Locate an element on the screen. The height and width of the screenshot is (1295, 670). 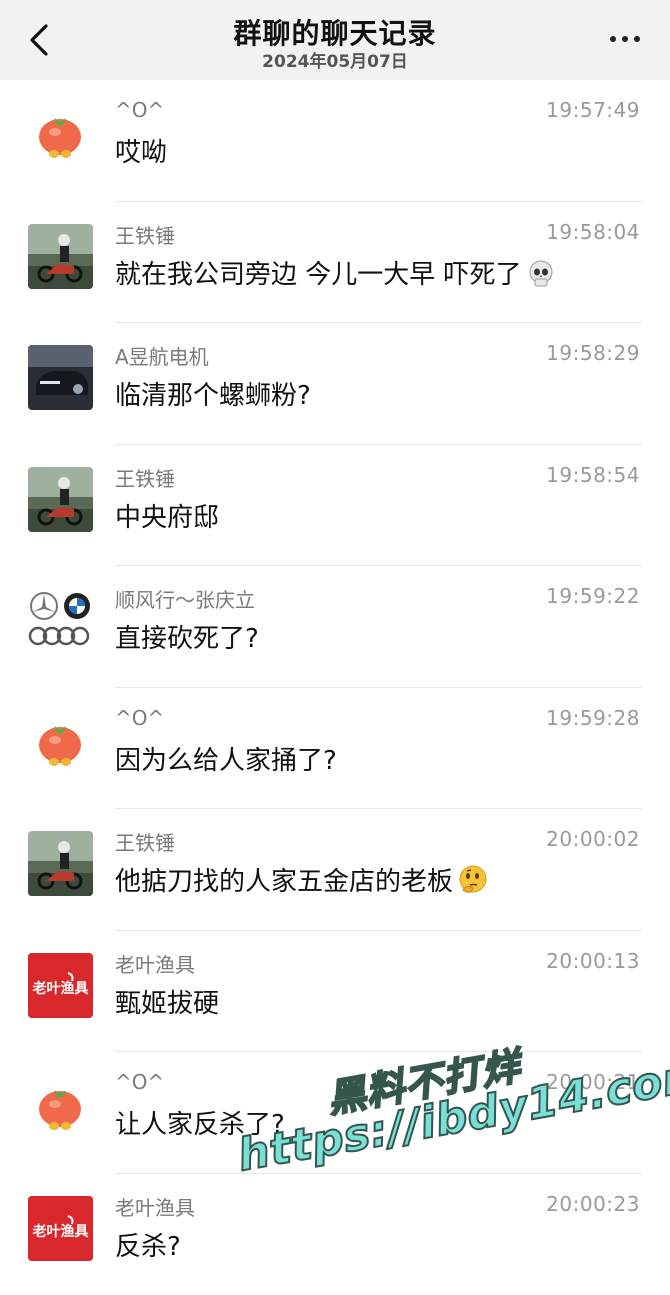
car-avatar-icon is located at coordinates (60, 377).